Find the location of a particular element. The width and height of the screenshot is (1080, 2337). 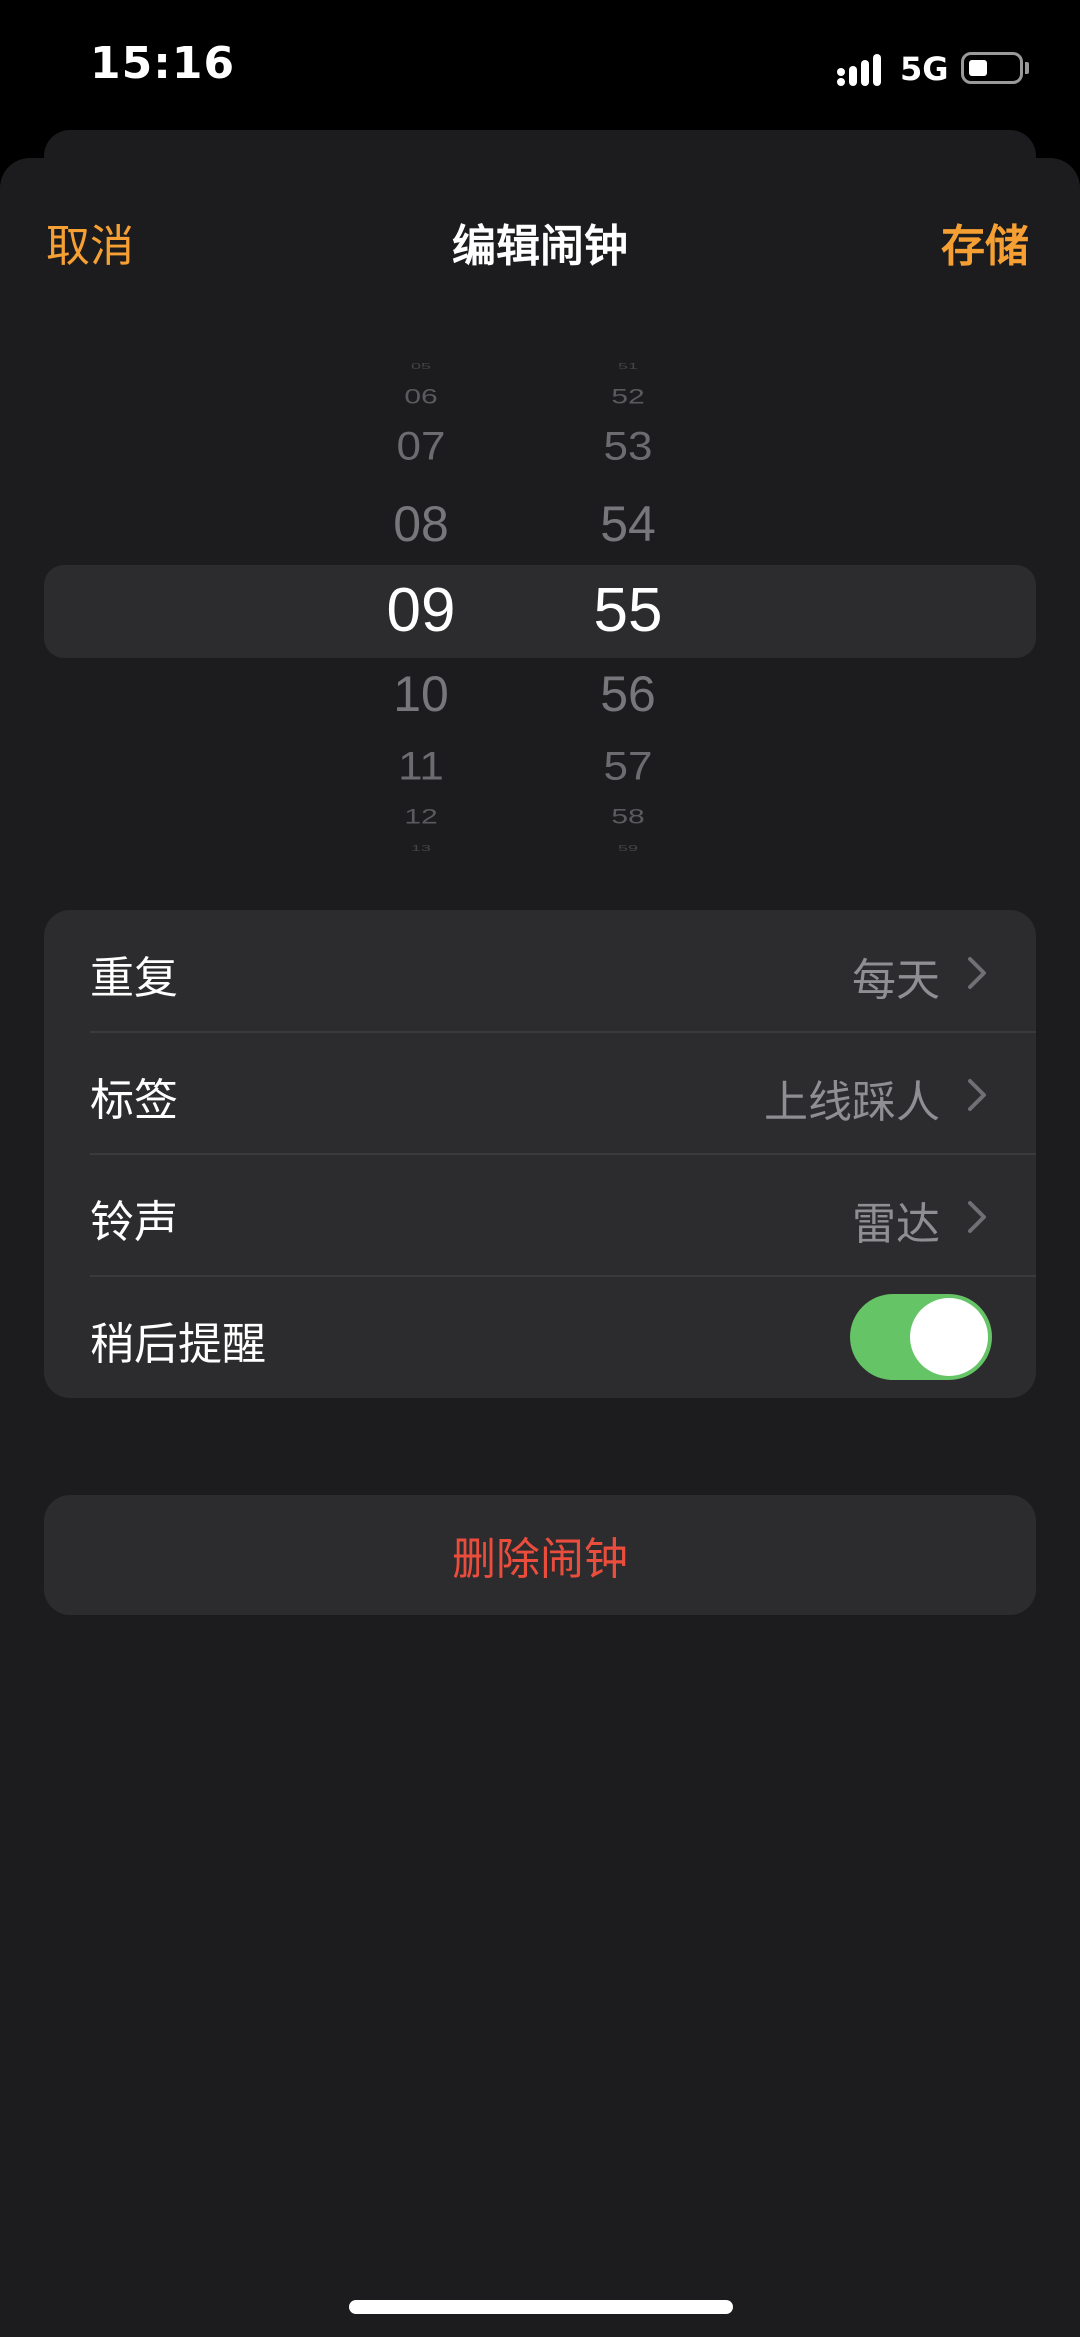

minute-option: 54 is located at coordinates (628, 524).